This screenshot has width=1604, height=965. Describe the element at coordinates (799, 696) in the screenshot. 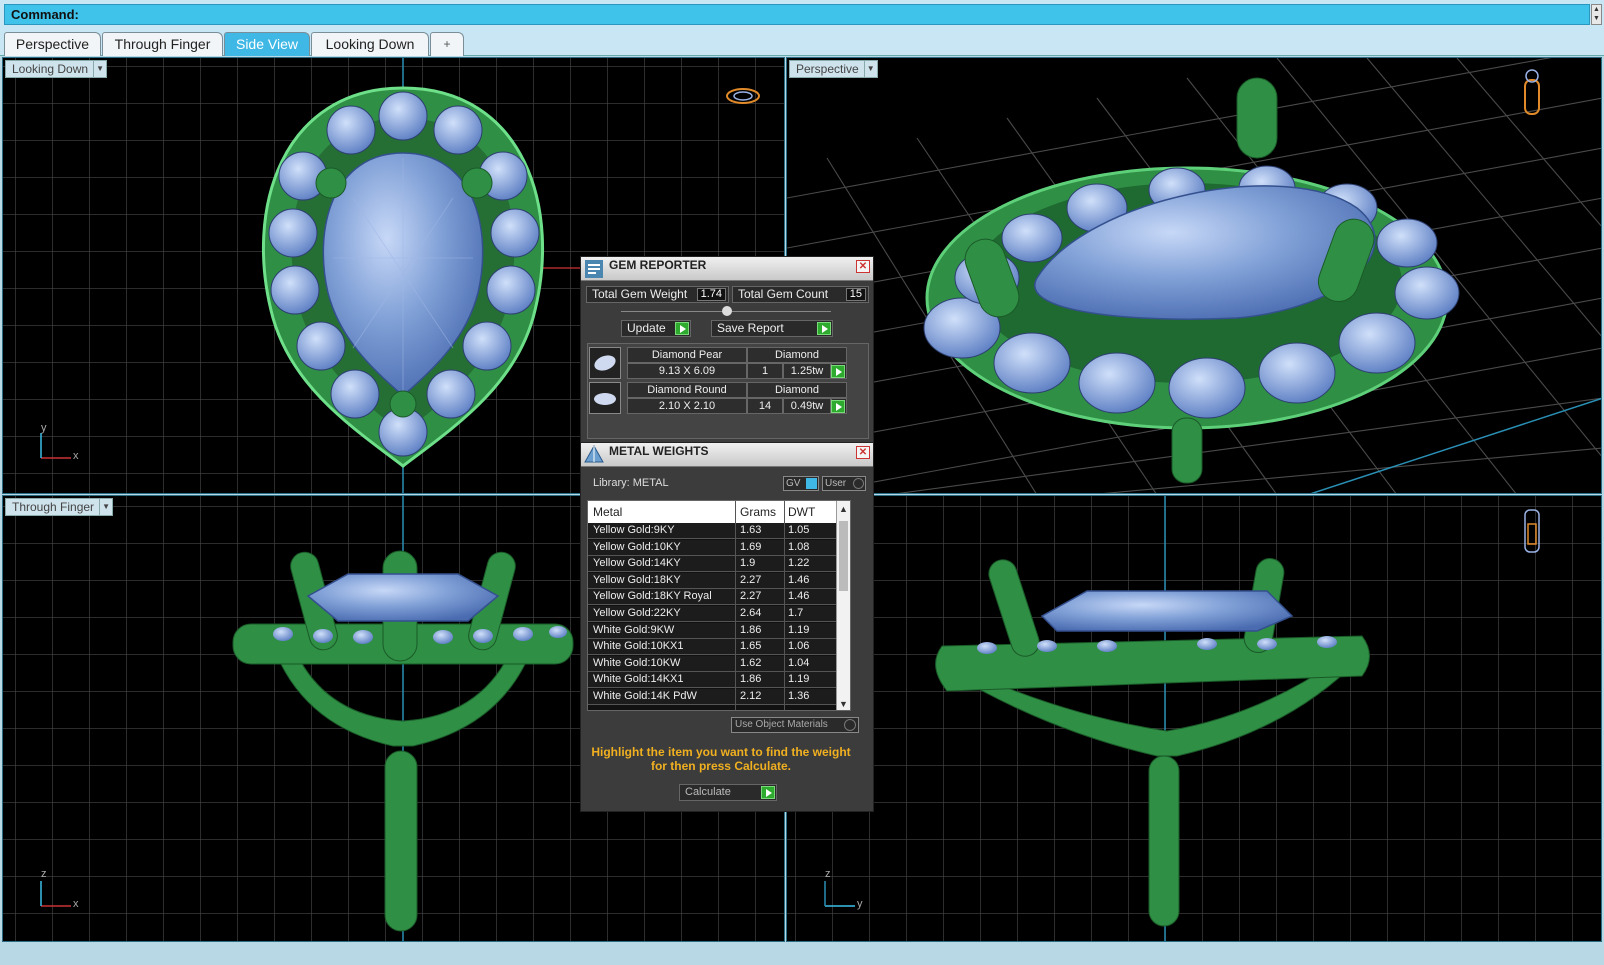

I see `cell-dwt: 1.36` at that location.